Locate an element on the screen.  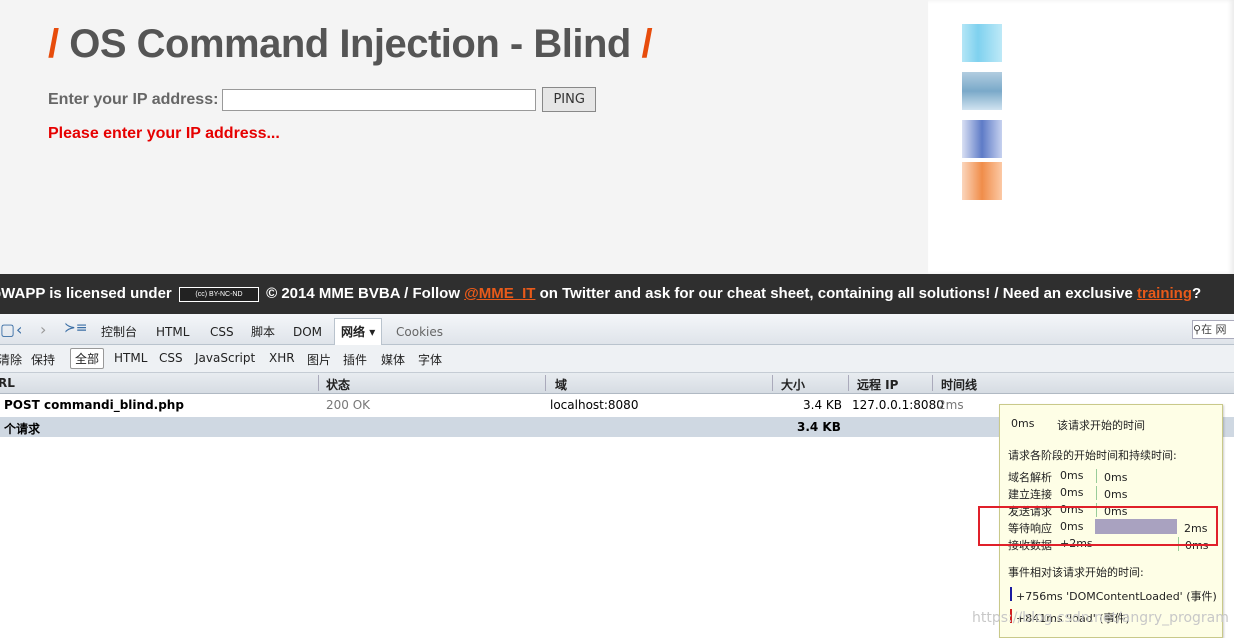
request-count-label: 个请求 is located at coordinates (22, 429).